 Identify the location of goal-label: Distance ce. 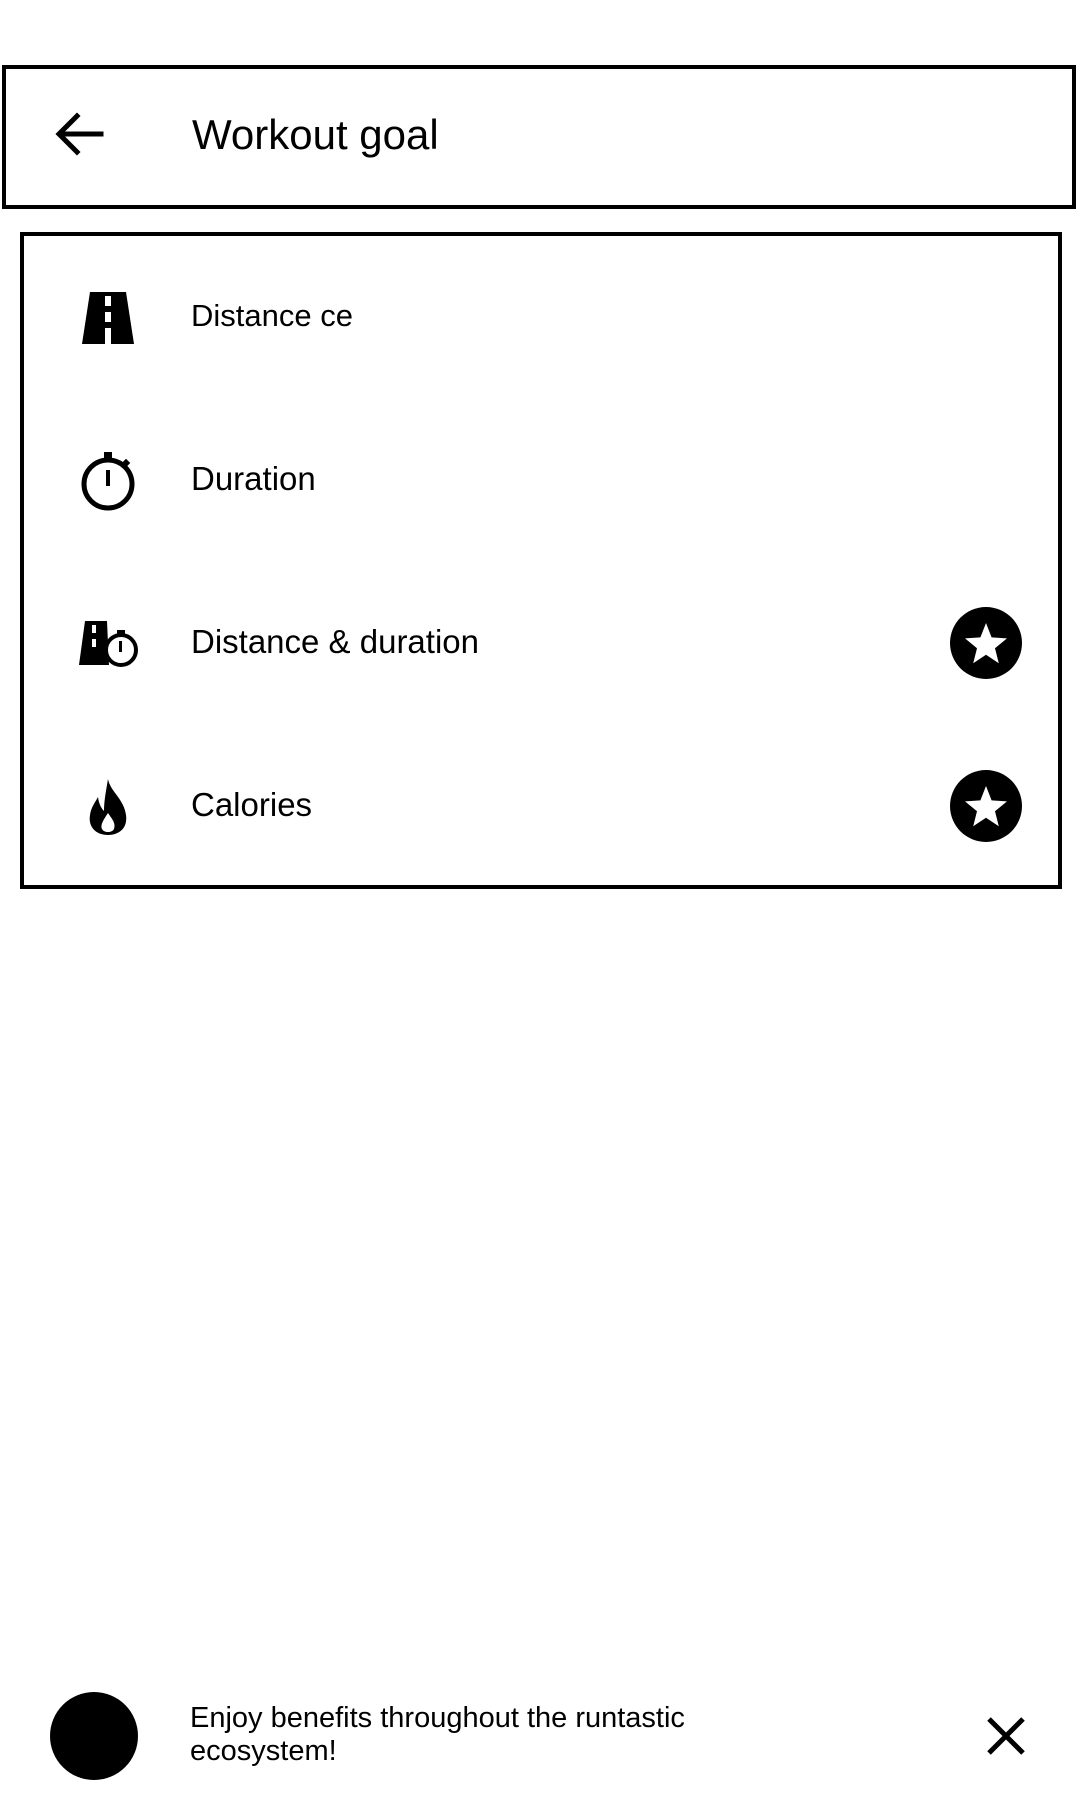
(272, 315).